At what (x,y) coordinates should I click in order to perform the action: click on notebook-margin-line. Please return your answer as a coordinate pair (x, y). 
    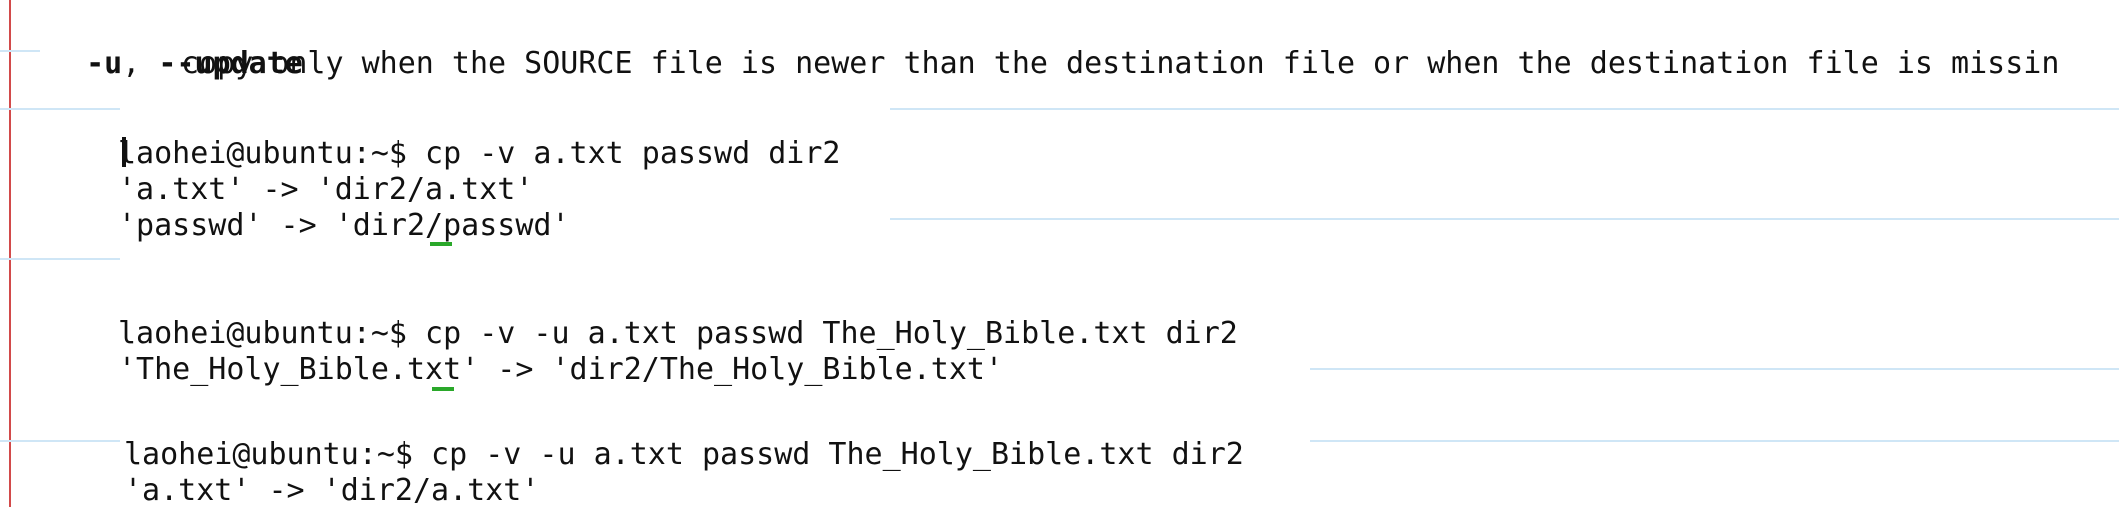
    Looking at the image, I should click on (10, 253).